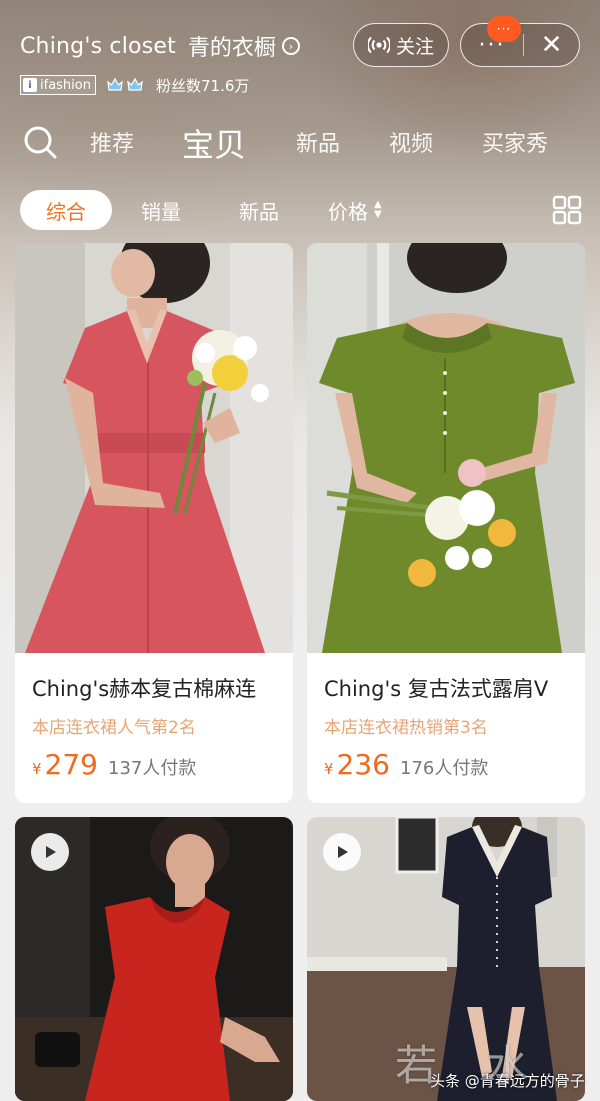 This screenshot has width=600, height=1101. What do you see at coordinates (290, 46) in the screenshot?
I see `chevron-right-icon: ›` at bounding box center [290, 46].